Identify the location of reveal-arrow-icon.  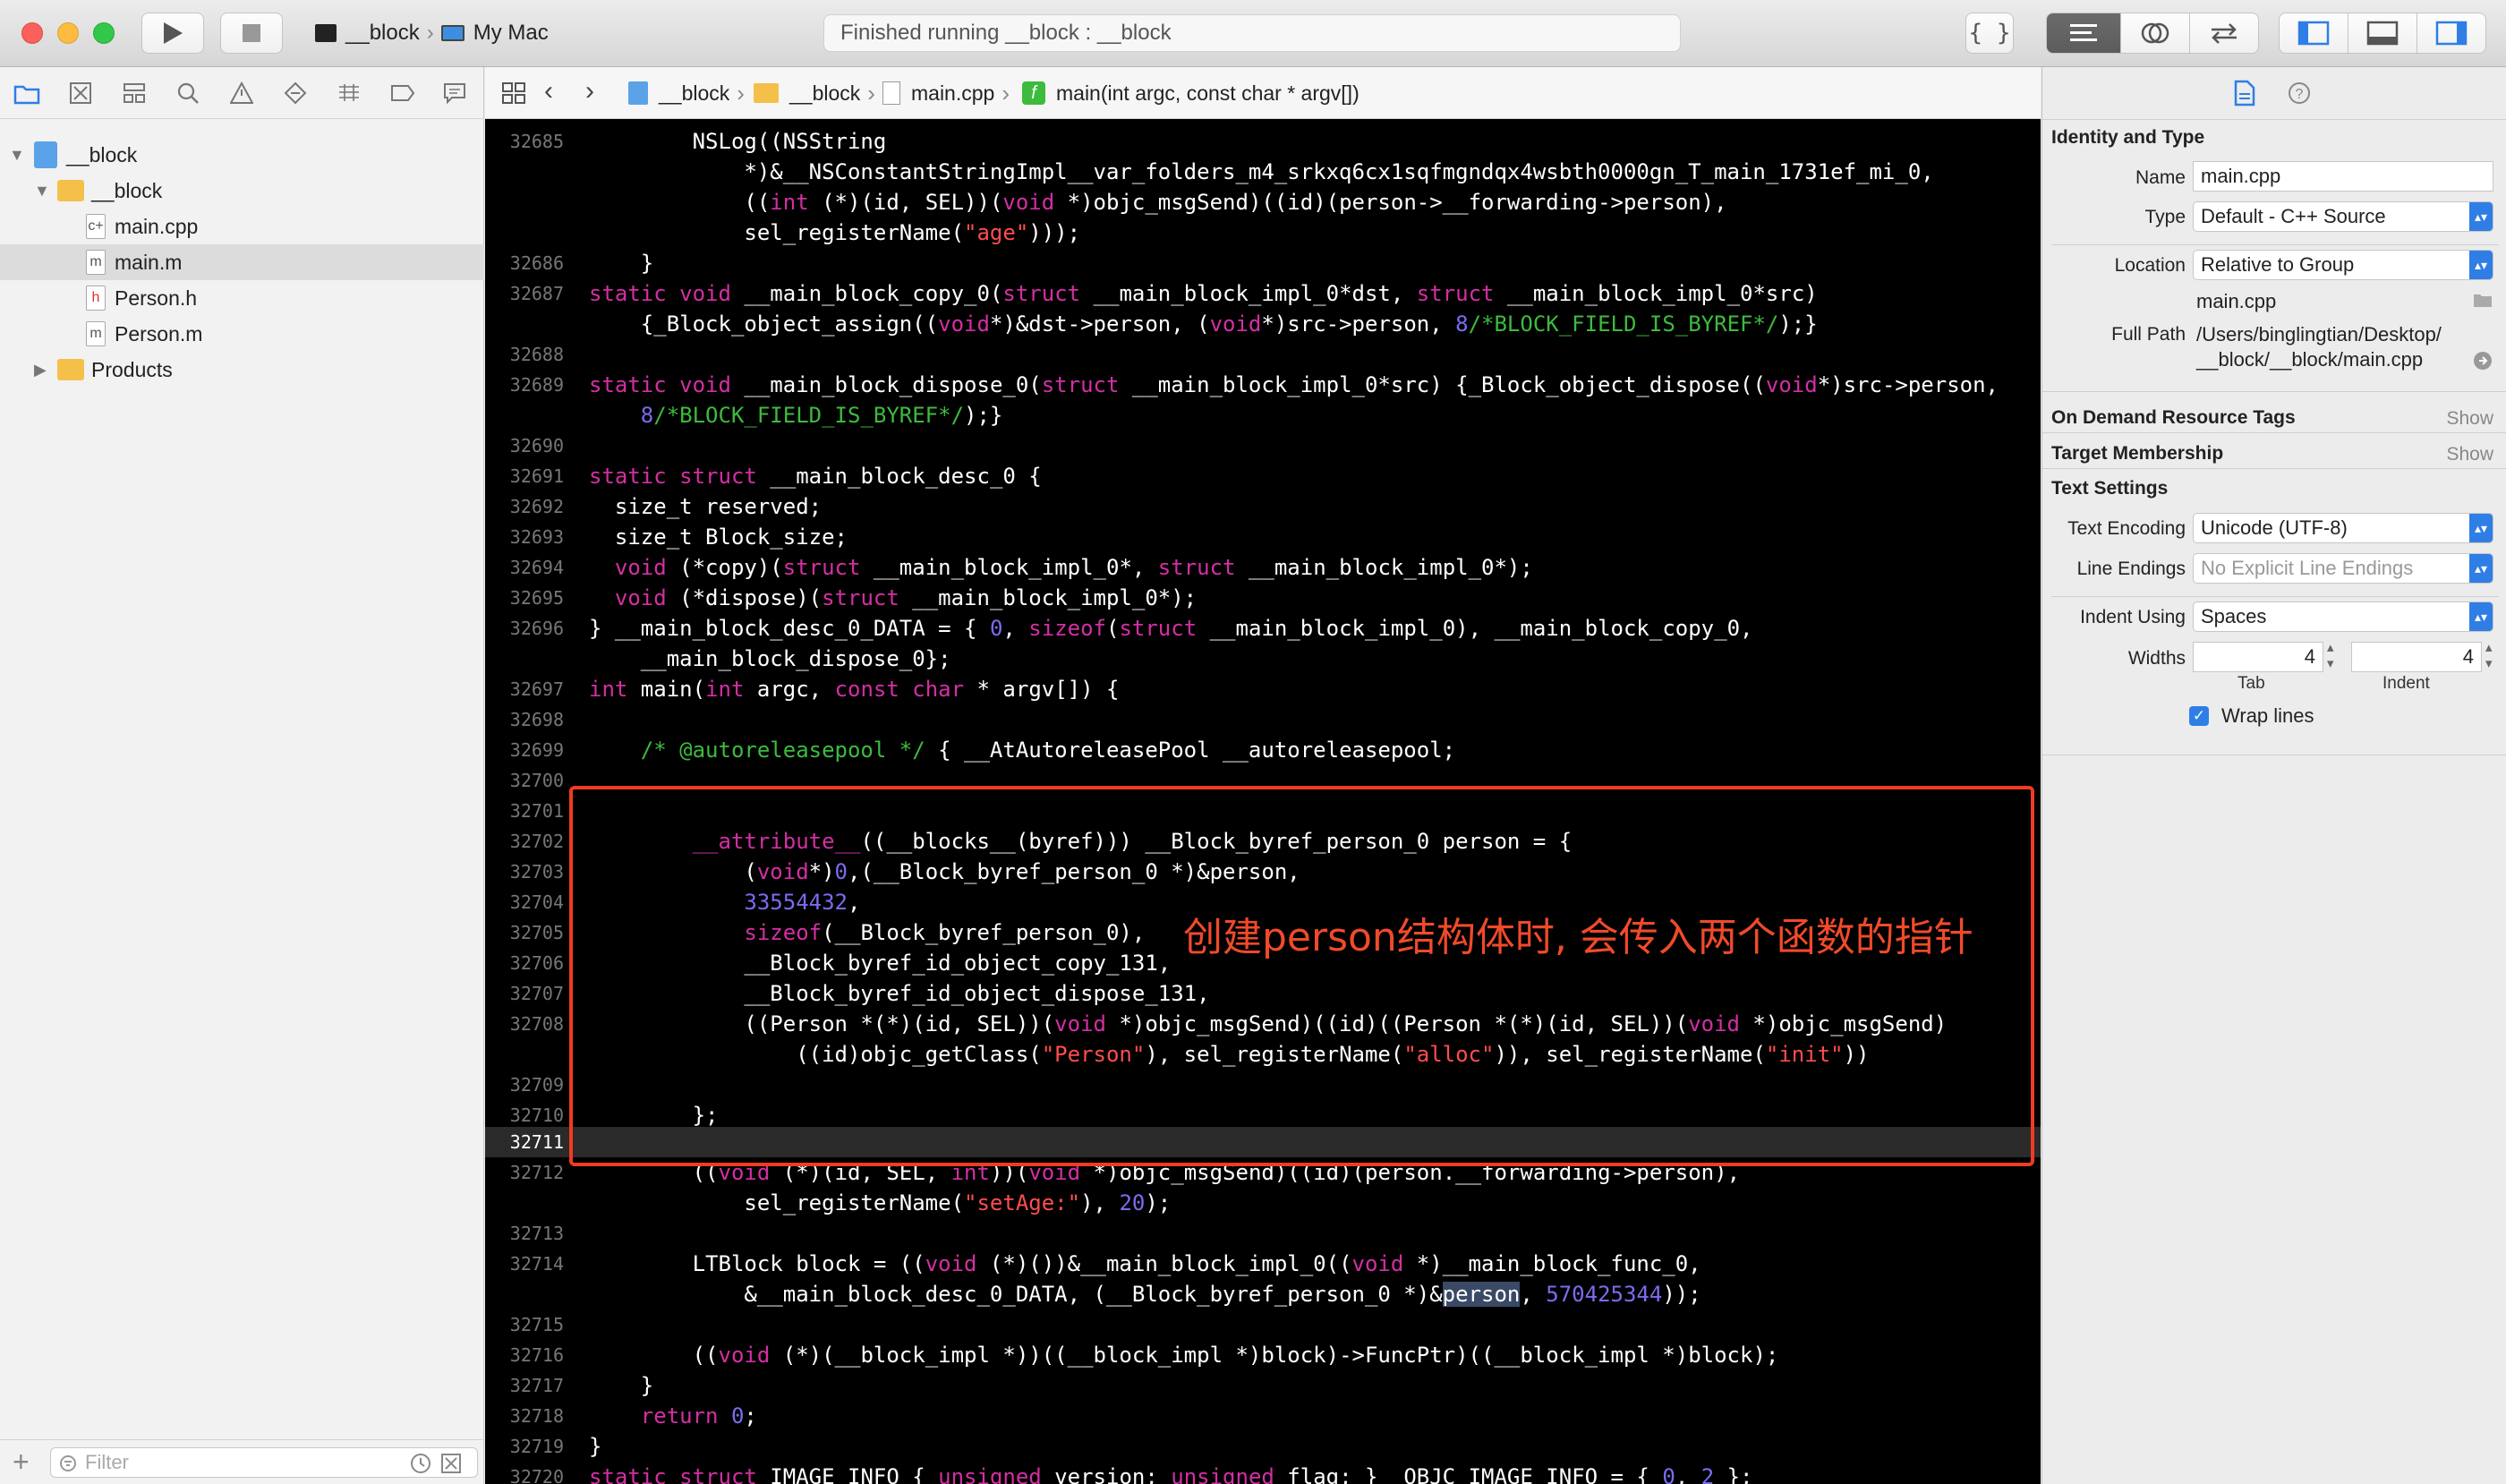
(2482, 360).